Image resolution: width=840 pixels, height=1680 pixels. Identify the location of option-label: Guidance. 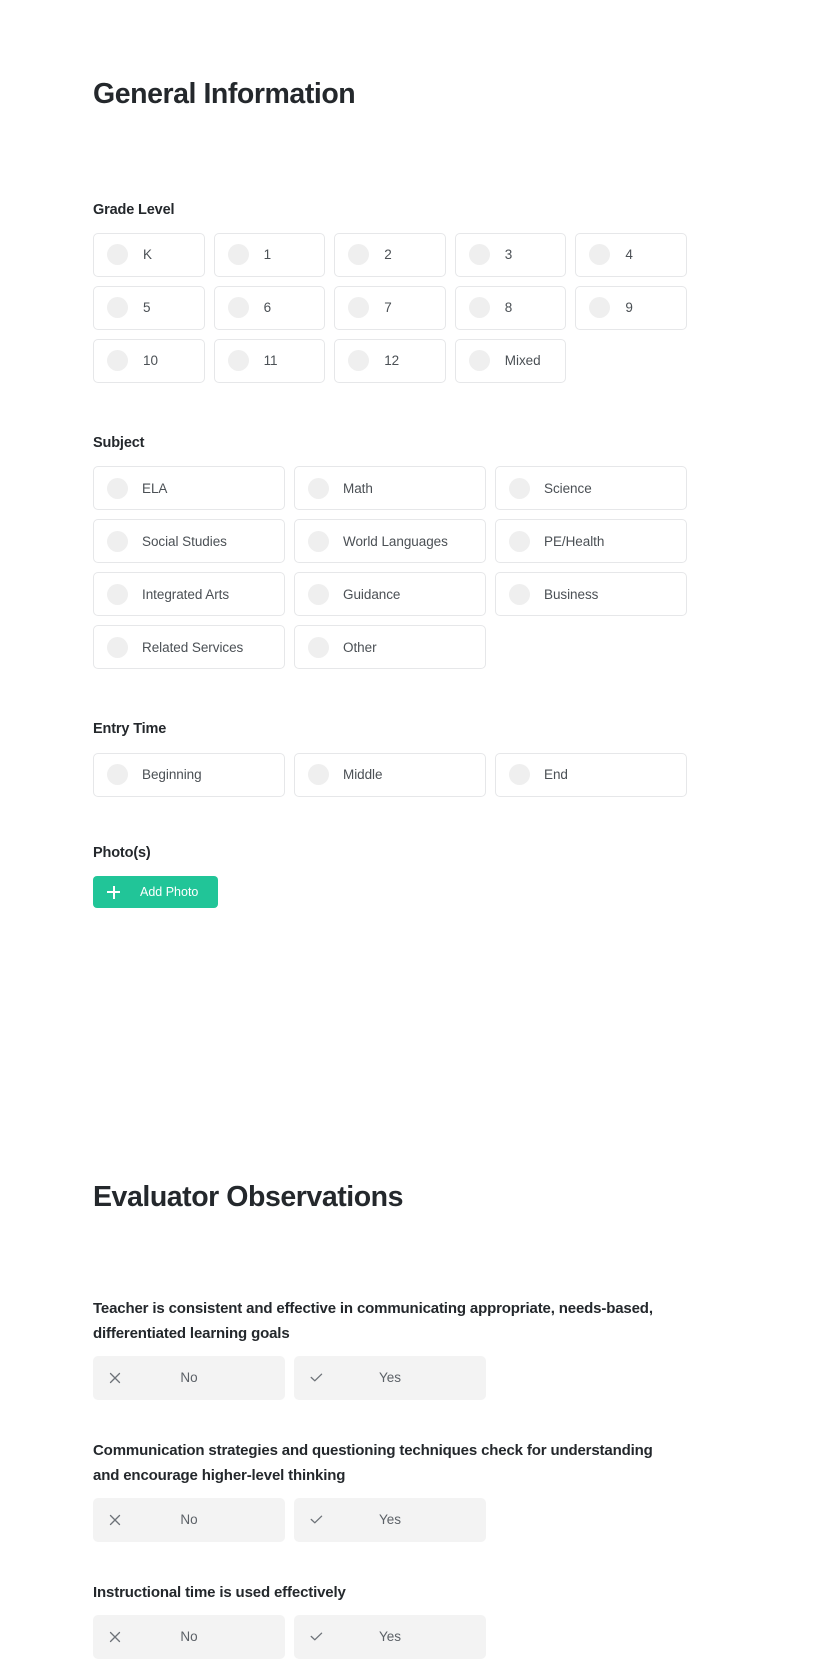
(372, 594).